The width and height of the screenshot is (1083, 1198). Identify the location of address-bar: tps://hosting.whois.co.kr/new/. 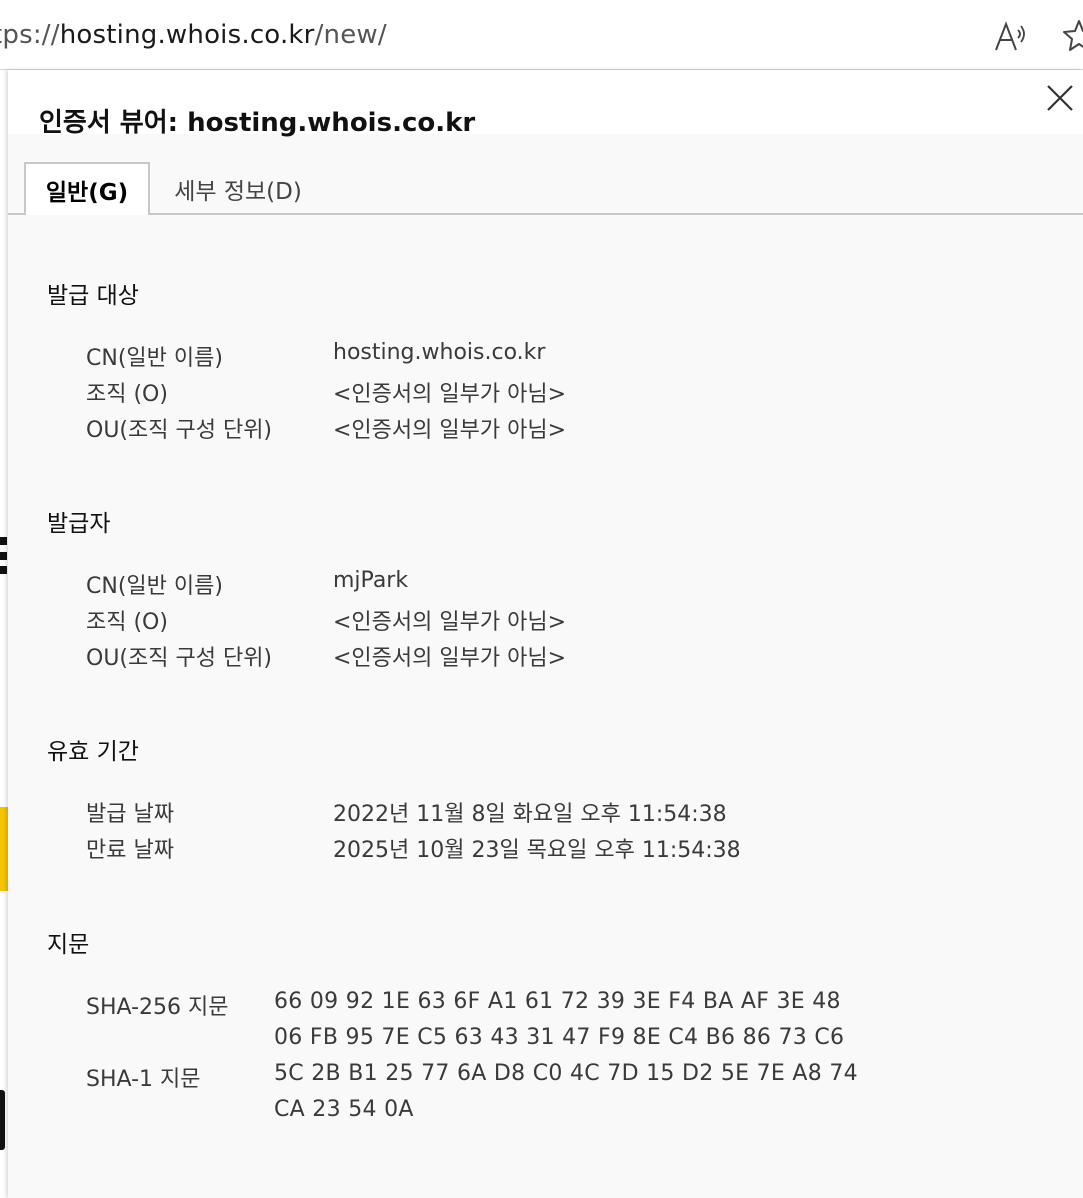
(541, 35).